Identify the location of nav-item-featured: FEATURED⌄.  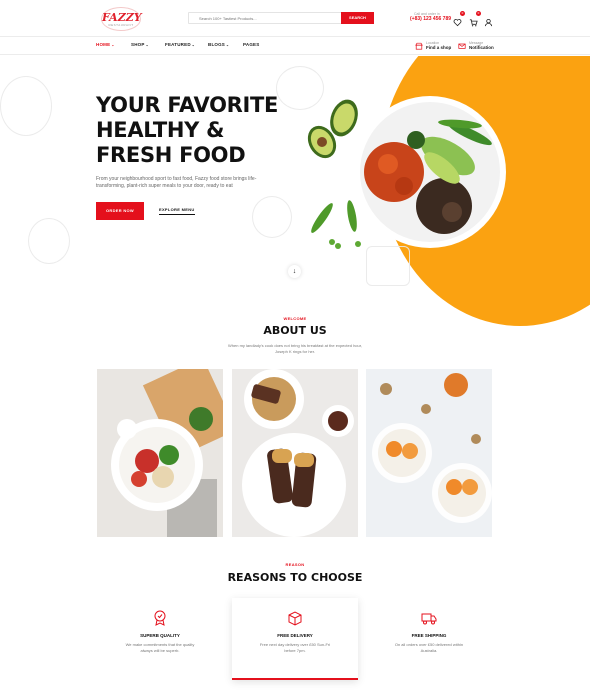
(180, 44).